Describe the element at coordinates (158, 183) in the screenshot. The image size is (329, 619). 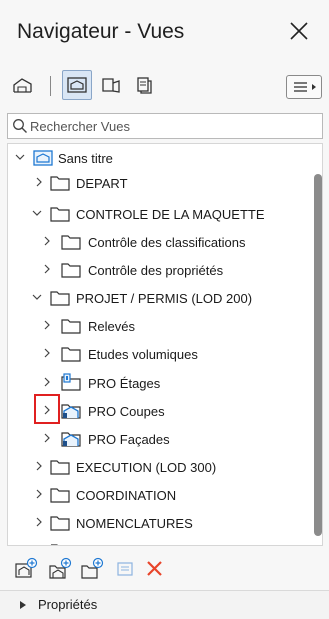
I see `tree-item-depart: DEPART` at that location.